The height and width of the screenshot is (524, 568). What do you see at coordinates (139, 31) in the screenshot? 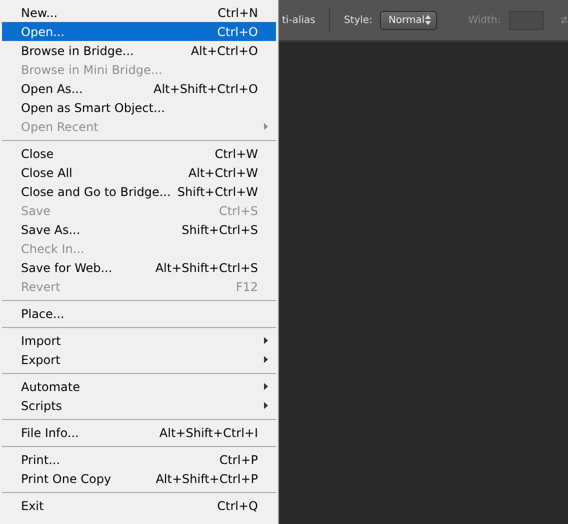
I see `menu-item: Open... Ctrl+O` at bounding box center [139, 31].